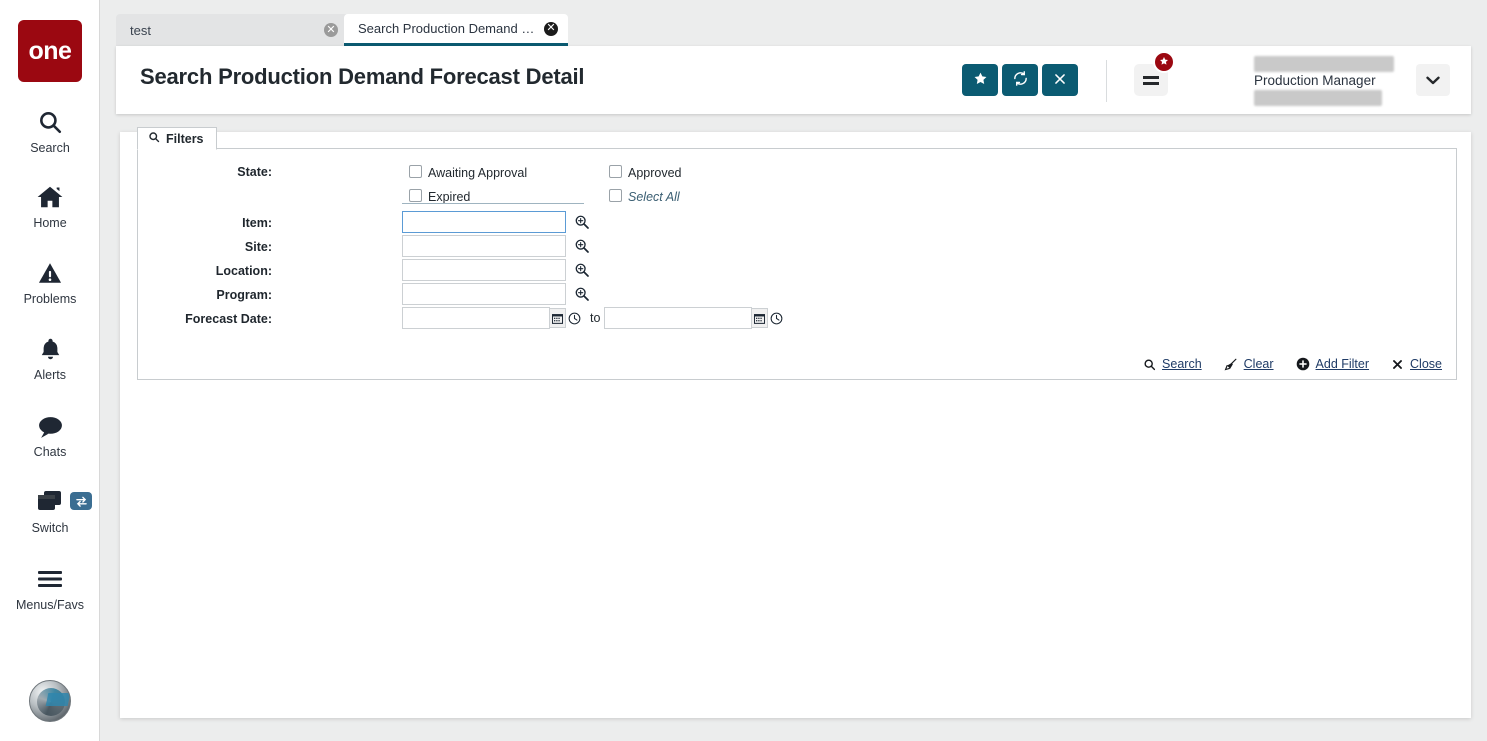 The image size is (1487, 741). I want to click on rail-item-problems: Problems, so click(50, 281).